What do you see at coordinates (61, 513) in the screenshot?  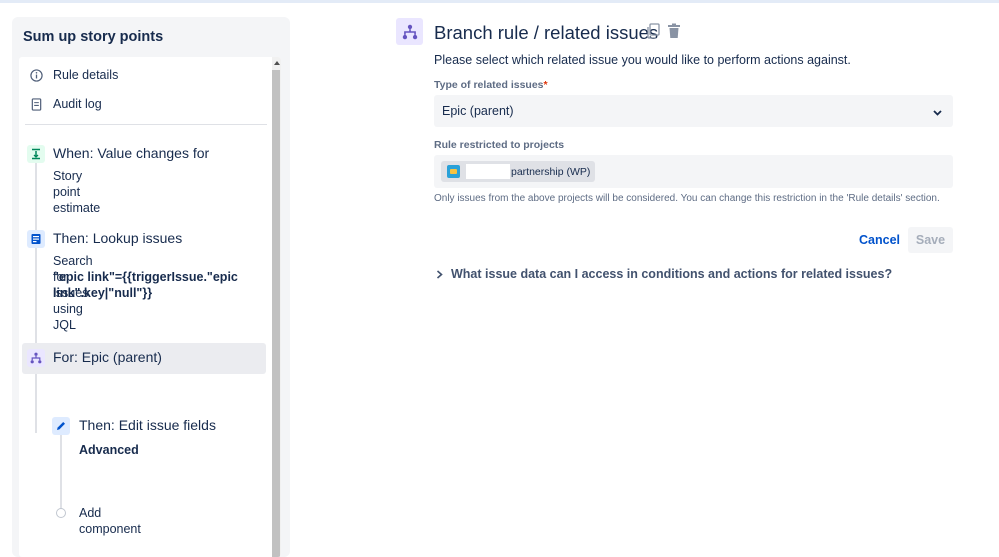 I see `add-component-dot-icon` at bounding box center [61, 513].